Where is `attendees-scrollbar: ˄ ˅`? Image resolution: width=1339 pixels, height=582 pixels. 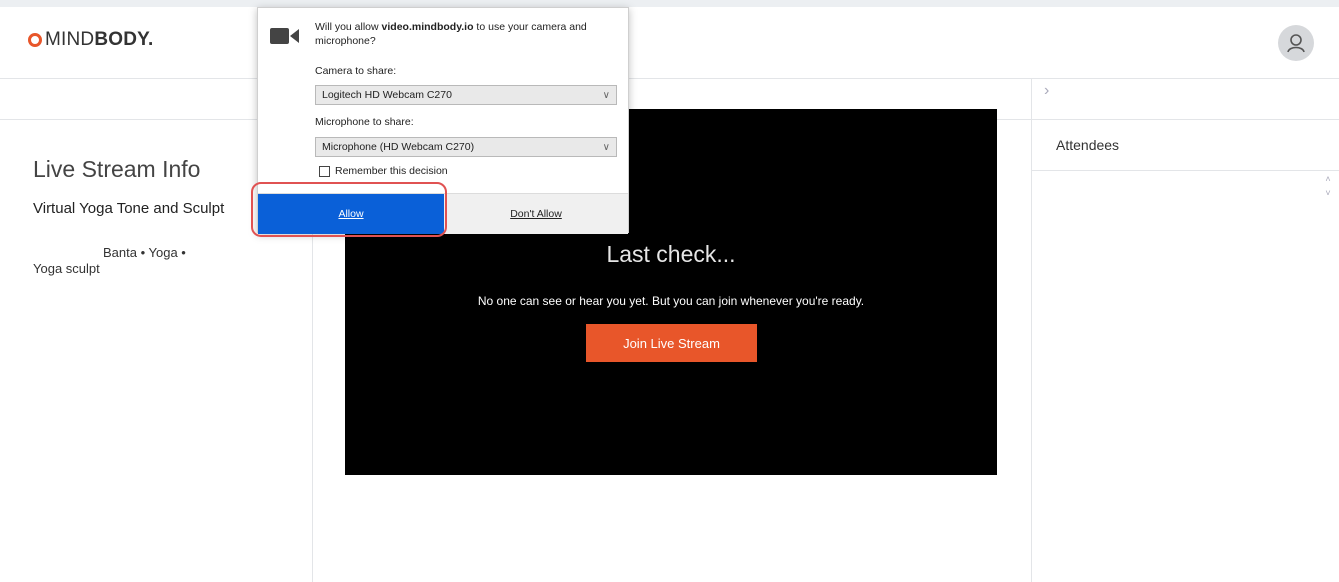 attendees-scrollbar: ˄ ˅ is located at coordinates (1328, 186).